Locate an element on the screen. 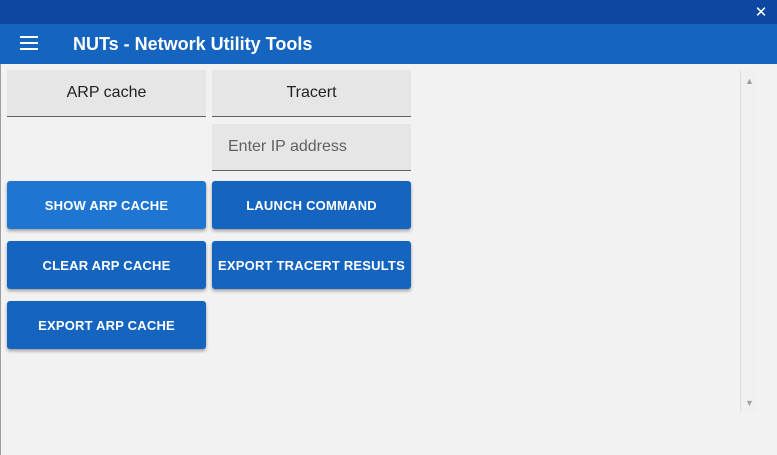  launch-command-button: LAUNCH COMMAND is located at coordinates (311, 205).